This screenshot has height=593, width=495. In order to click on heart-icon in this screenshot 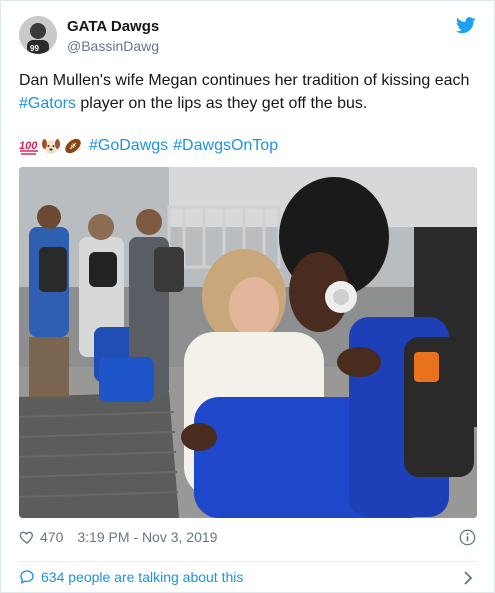, I will do `click(27, 537)`.